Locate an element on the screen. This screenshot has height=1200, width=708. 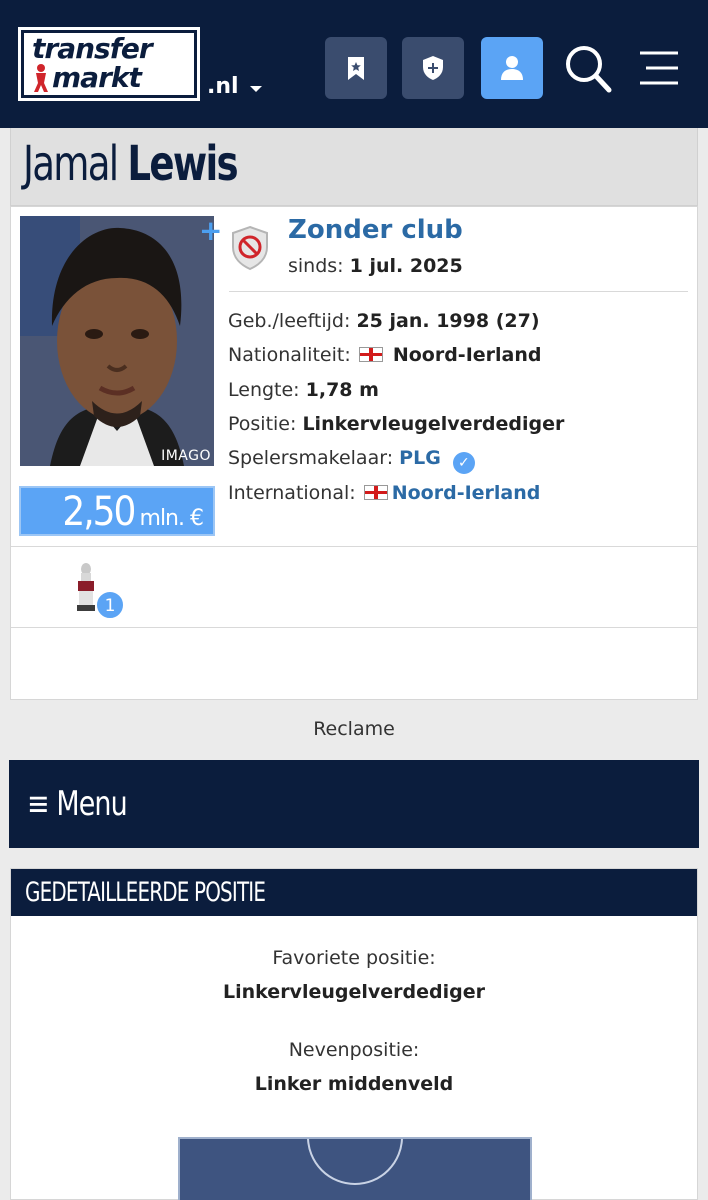
since-label: sinds: is located at coordinates (316, 266).